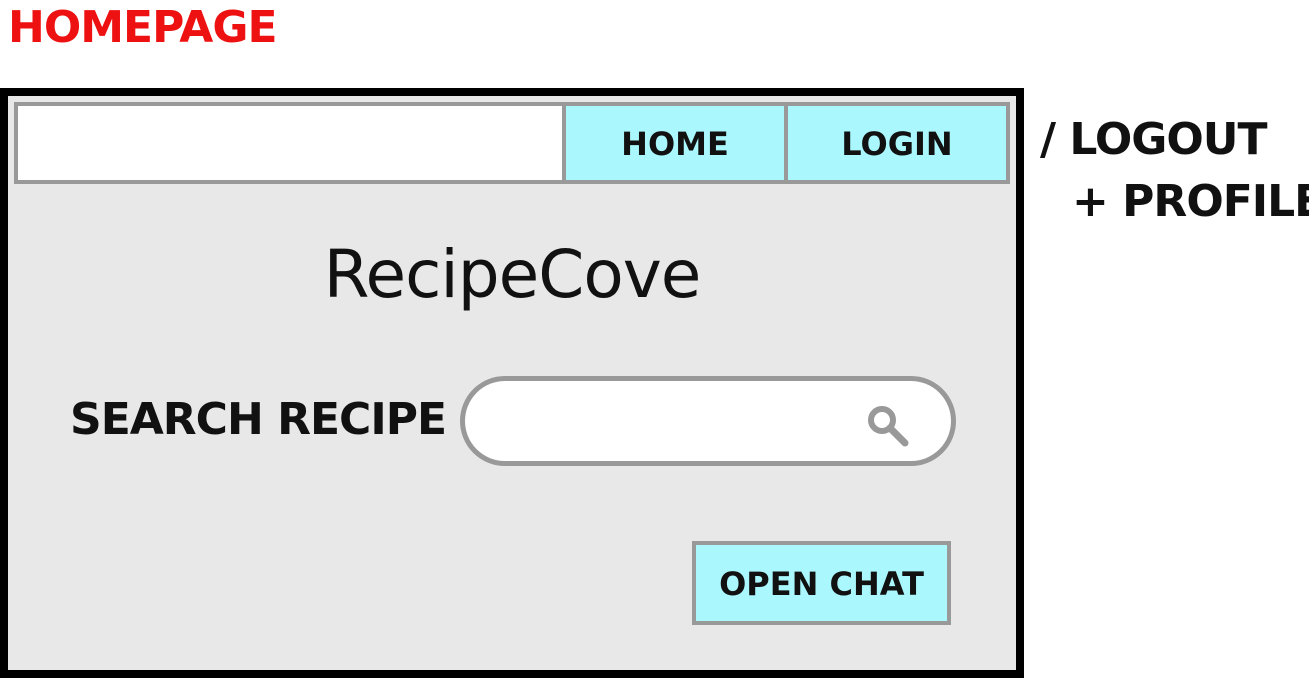  Describe the element at coordinates (897, 143) in the screenshot. I see `nav-login-button: LOGIN` at that location.